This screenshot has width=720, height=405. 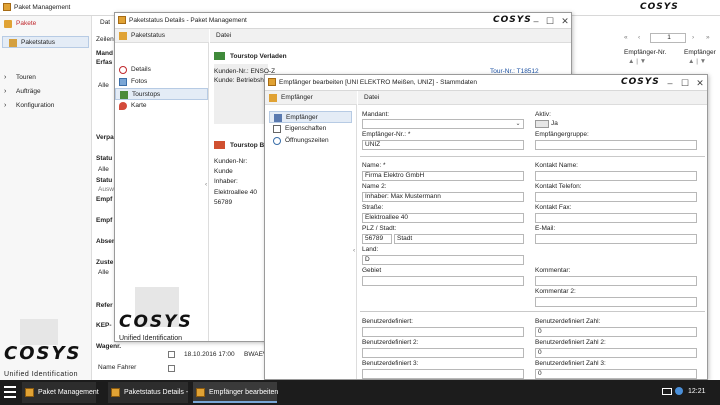 I want to click on last-page-icon: », so click(x=708, y=37).